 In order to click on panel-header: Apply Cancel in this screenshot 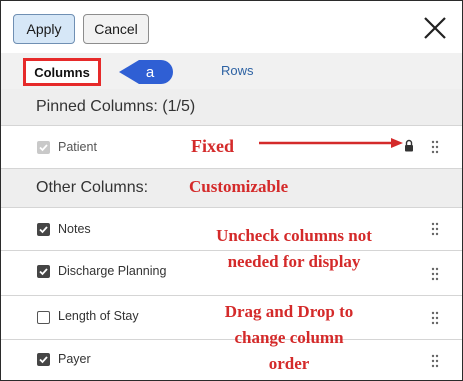, I will do `click(231, 27)`.